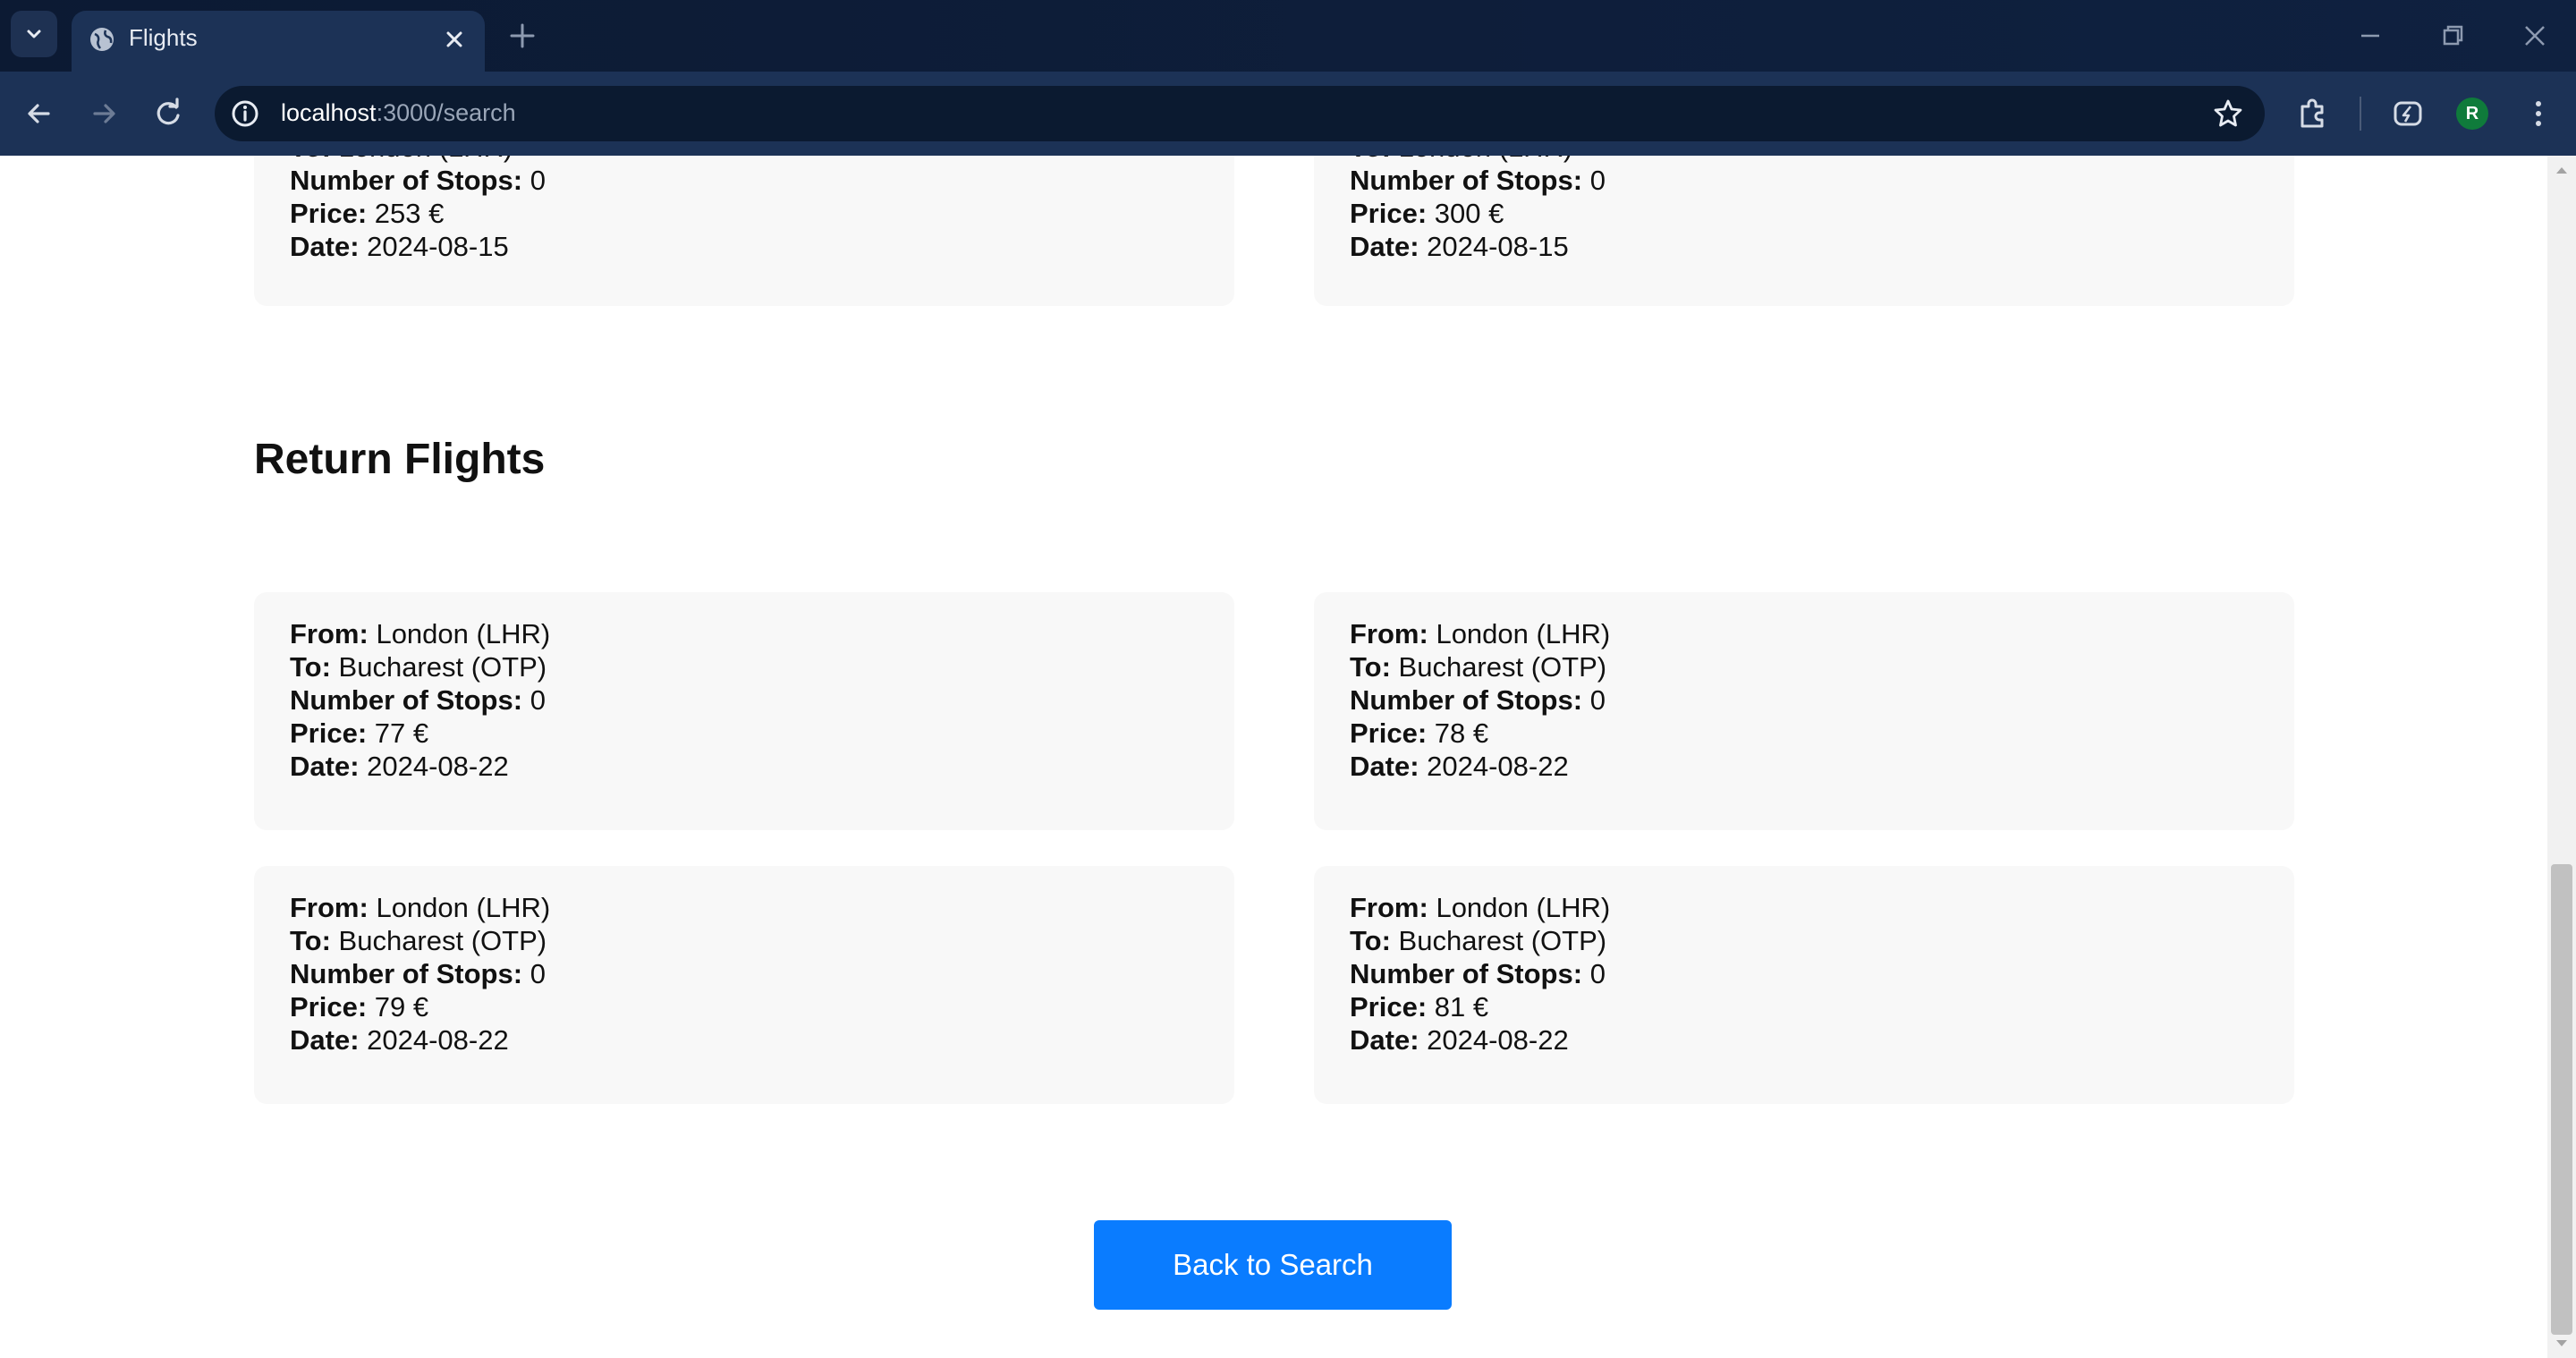  I want to click on browser-toolbar: localhost:3000/search R, so click(1288, 114).